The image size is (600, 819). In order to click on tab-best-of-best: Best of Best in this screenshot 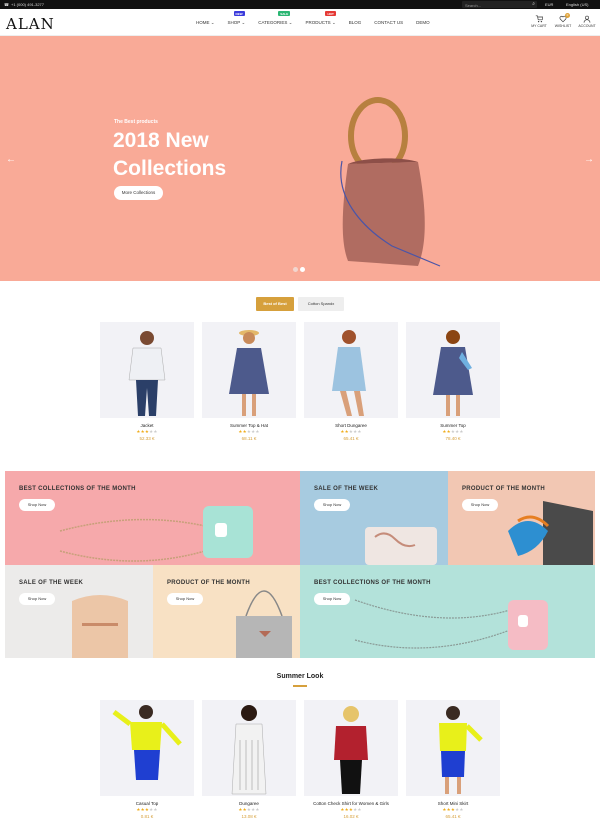, I will do `click(275, 304)`.